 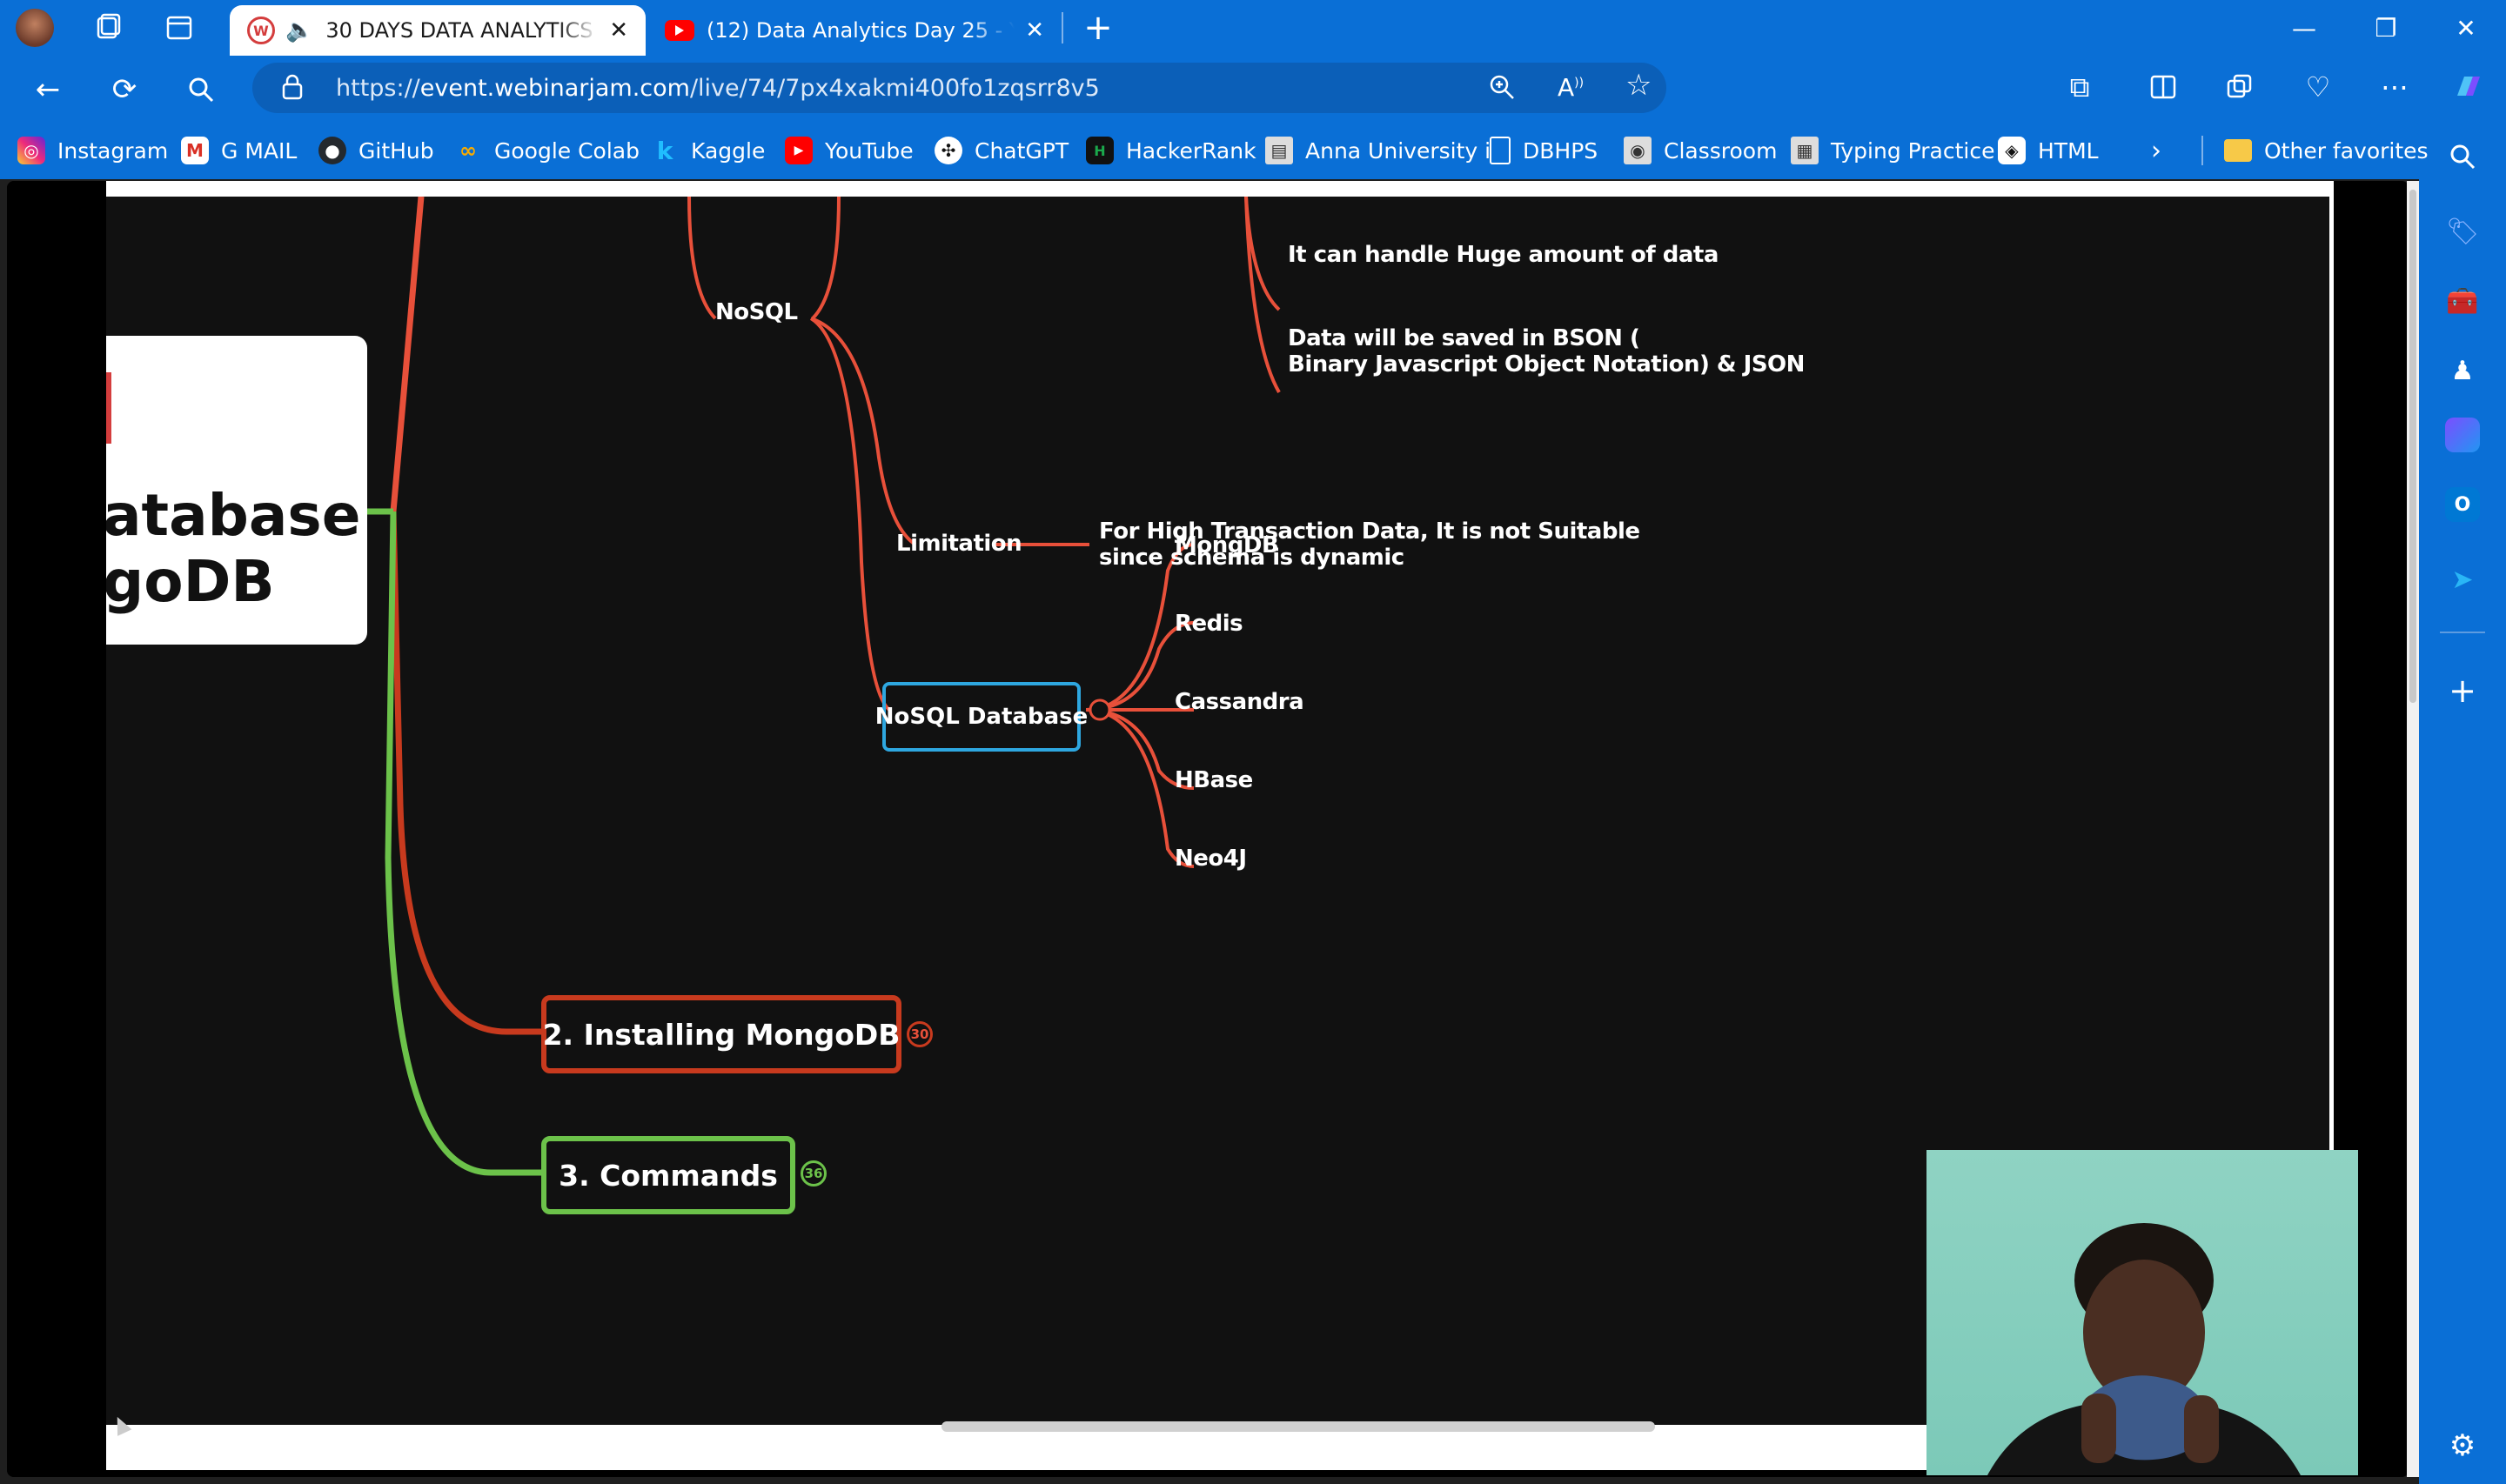 I want to click on presenter-webcam, so click(x=2142, y=1312).